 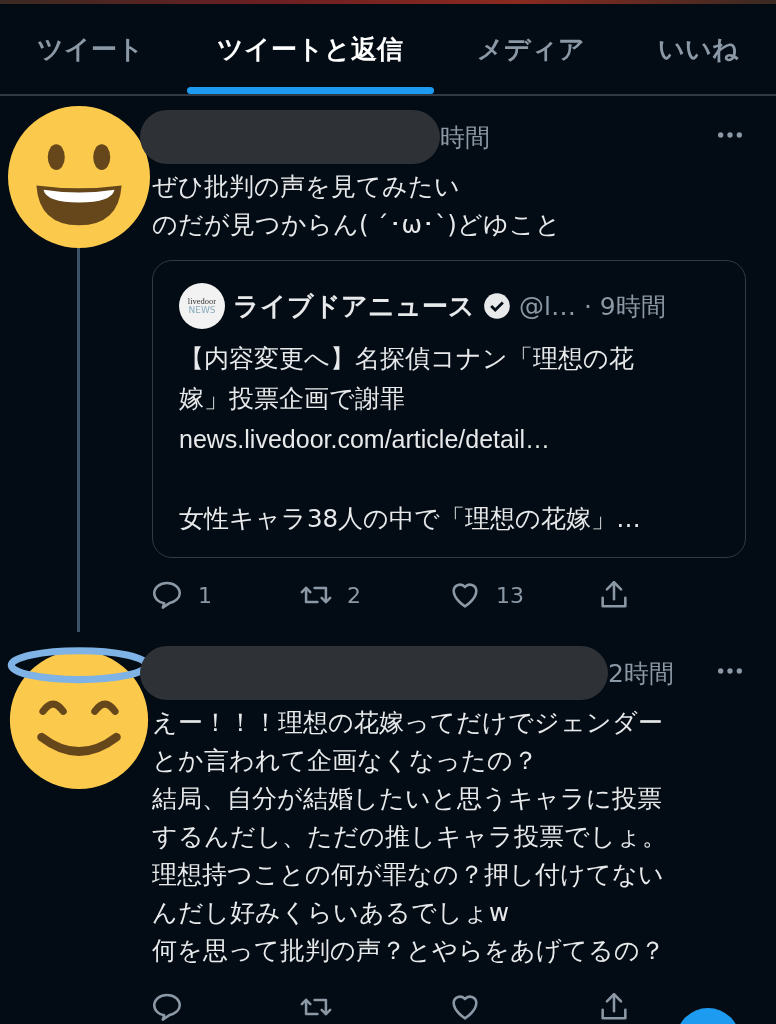 I want to click on tweet-text-line: ぜひ批判の声を見てみたい, so click(x=306, y=187).